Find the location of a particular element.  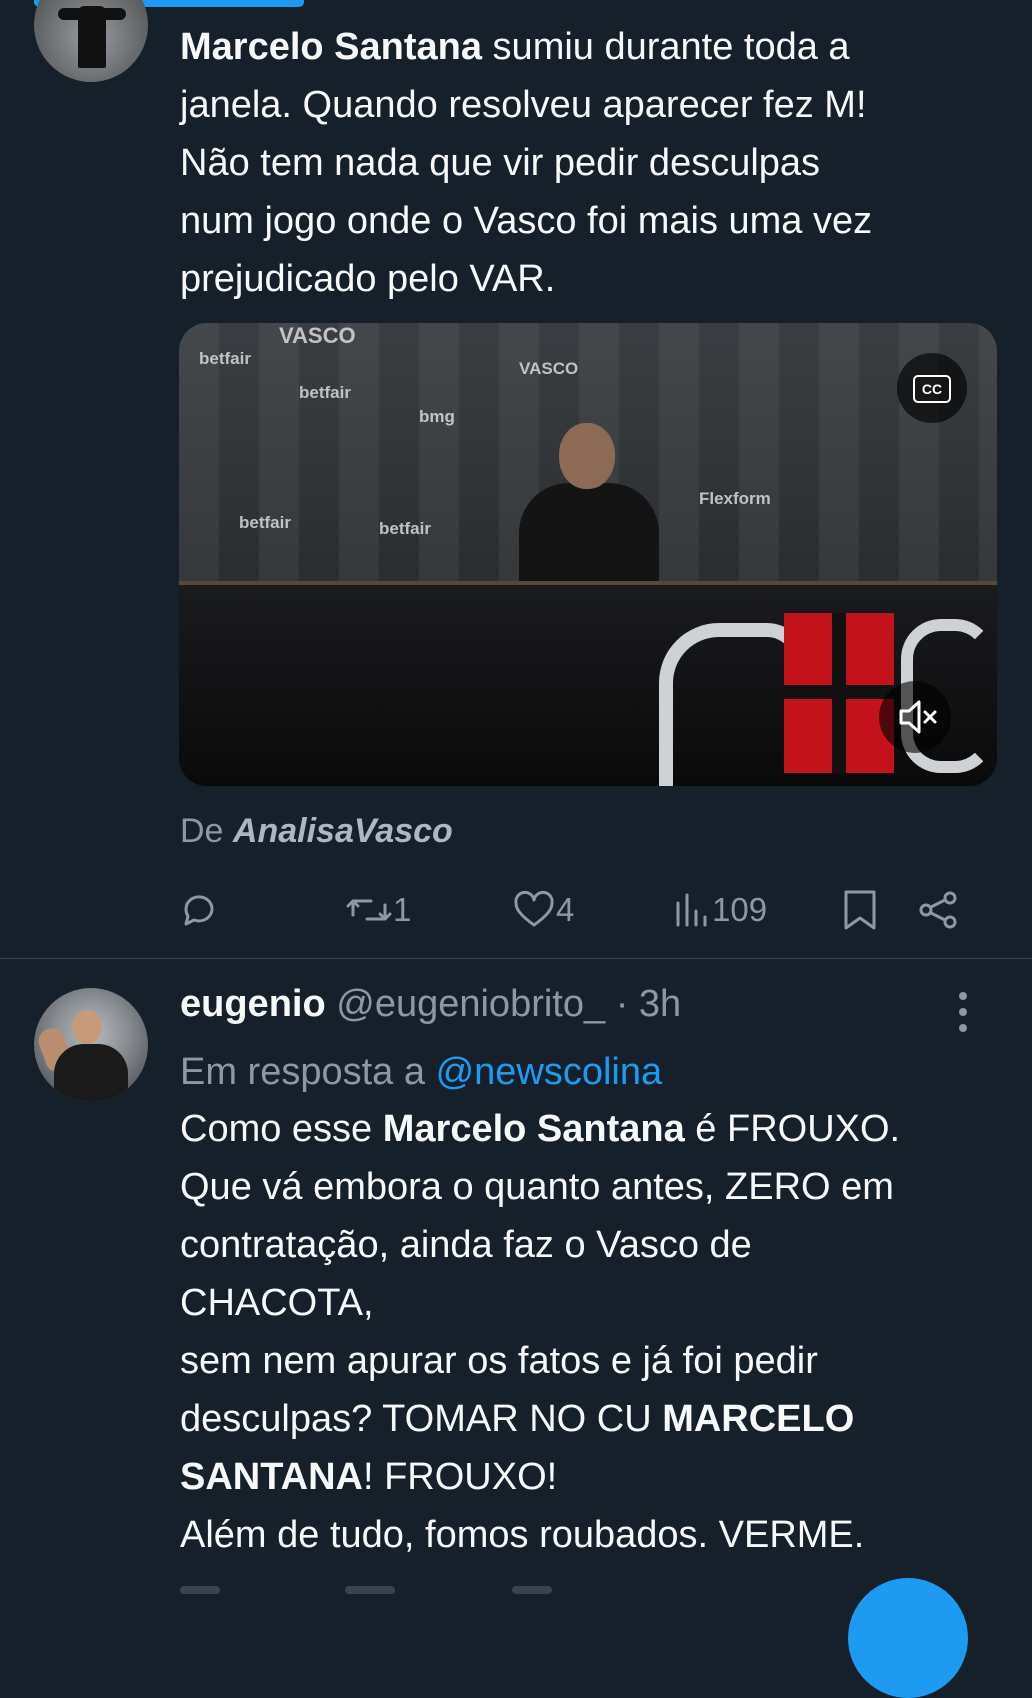

mute-button is located at coordinates (915, 717).